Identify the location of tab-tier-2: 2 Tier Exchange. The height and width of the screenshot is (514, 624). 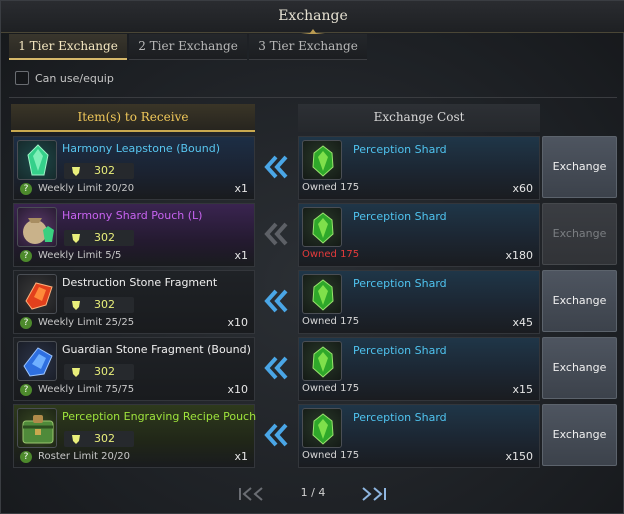
(188, 47).